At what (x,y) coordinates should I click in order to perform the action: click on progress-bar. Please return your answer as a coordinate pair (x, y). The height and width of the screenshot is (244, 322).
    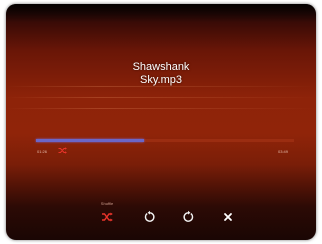
    Looking at the image, I should click on (165, 140).